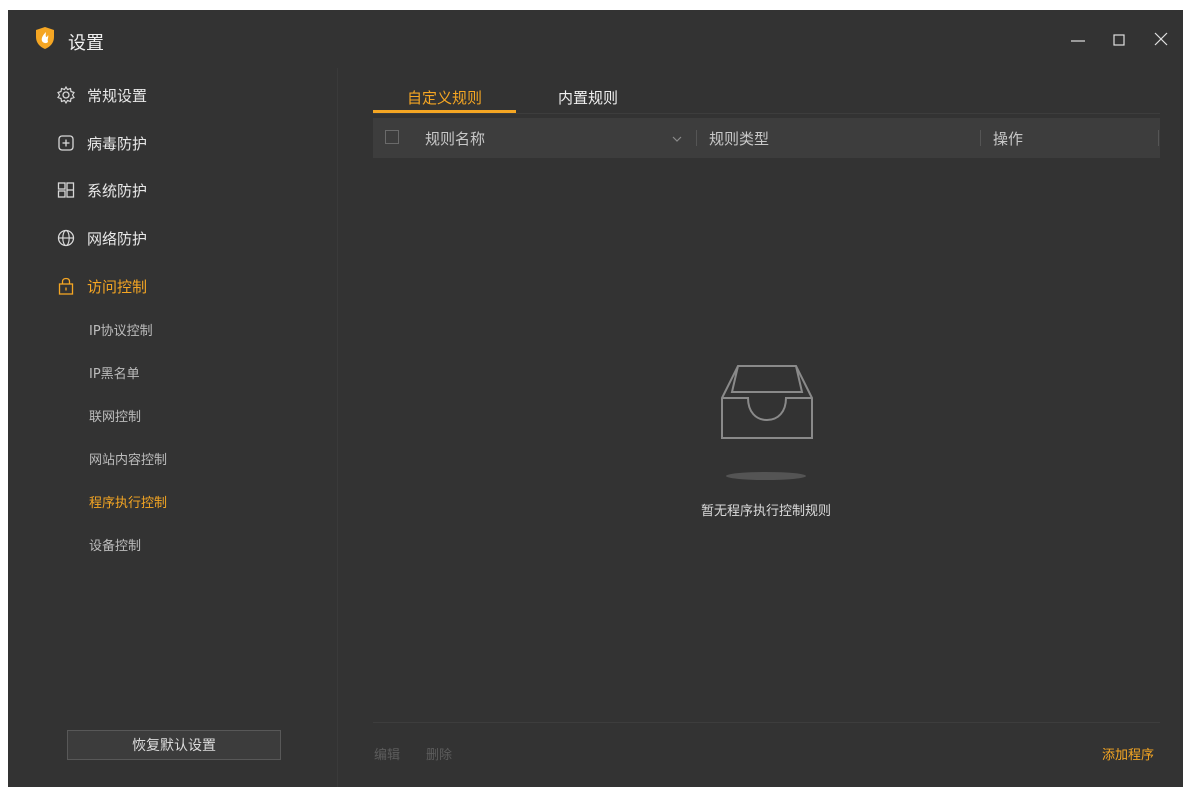  Describe the element at coordinates (766, 722) in the screenshot. I see `footer-divider` at that location.